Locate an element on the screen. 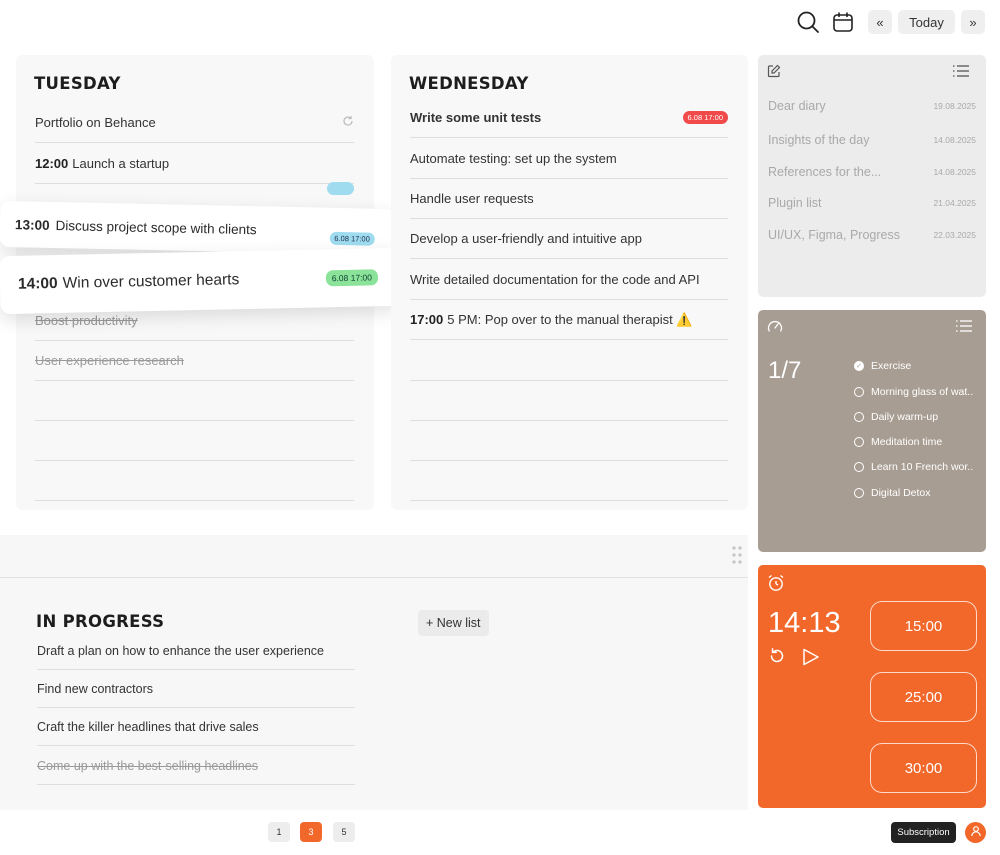 The image size is (1000, 855). reset-icon is located at coordinates (777, 658).